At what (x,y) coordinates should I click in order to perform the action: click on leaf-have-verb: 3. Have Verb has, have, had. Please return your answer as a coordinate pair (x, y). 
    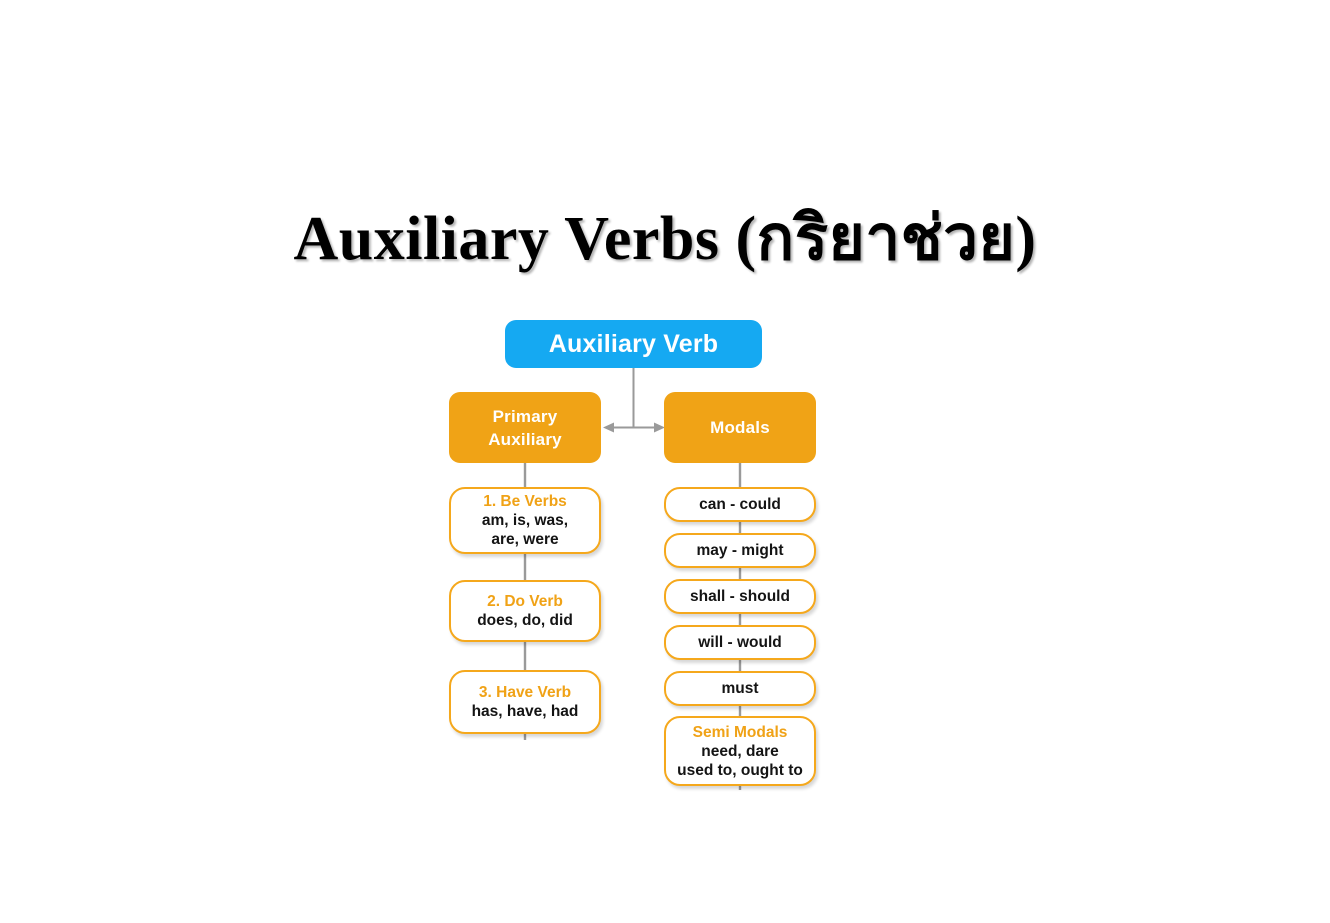
    Looking at the image, I should click on (525, 702).